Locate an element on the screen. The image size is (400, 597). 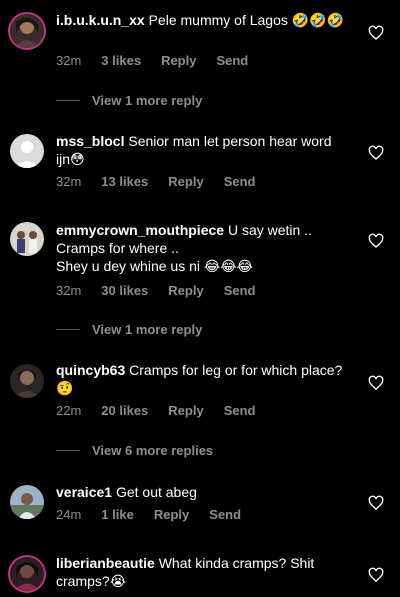
username: veraice1 is located at coordinates (84, 492).